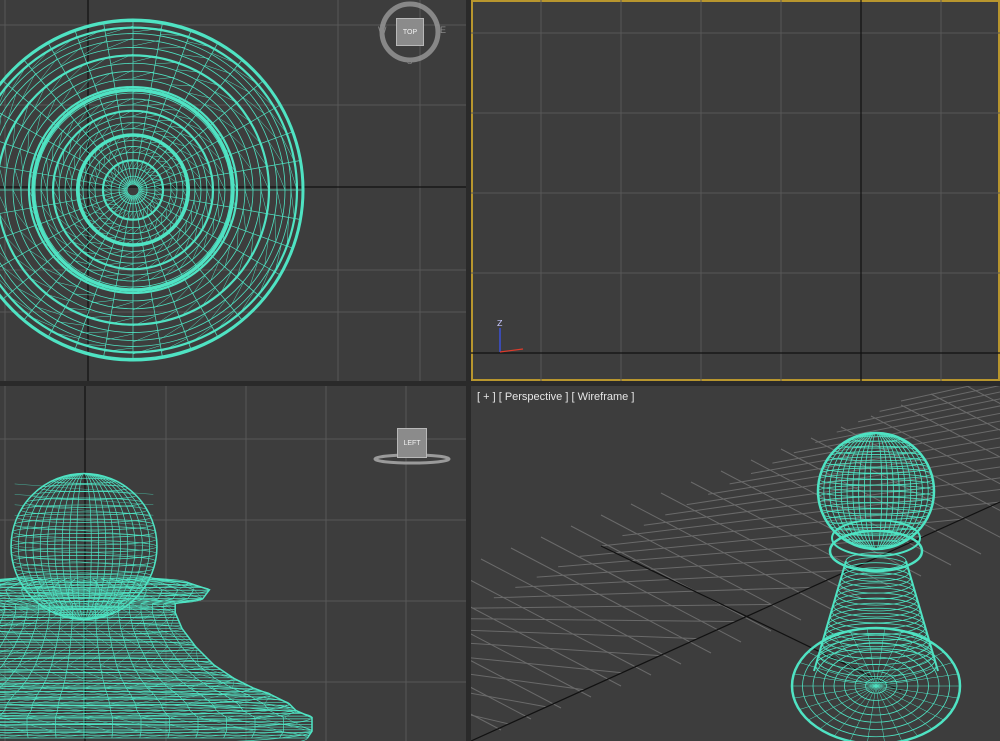  Describe the element at coordinates (510, 336) in the screenshot. I see `axis-tripod-icon: Z` at that location.